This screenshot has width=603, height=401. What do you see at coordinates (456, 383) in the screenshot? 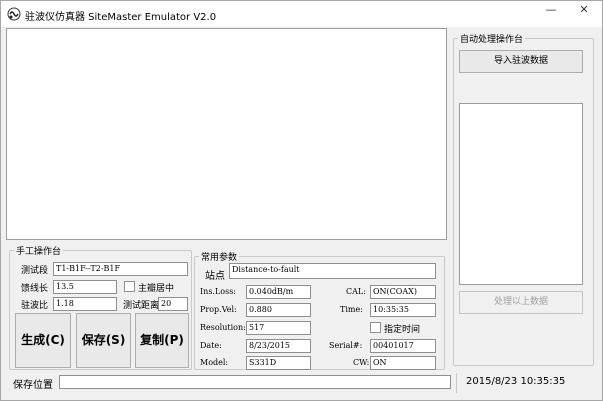
I see `status-divider` at bounding box center [456, 383].